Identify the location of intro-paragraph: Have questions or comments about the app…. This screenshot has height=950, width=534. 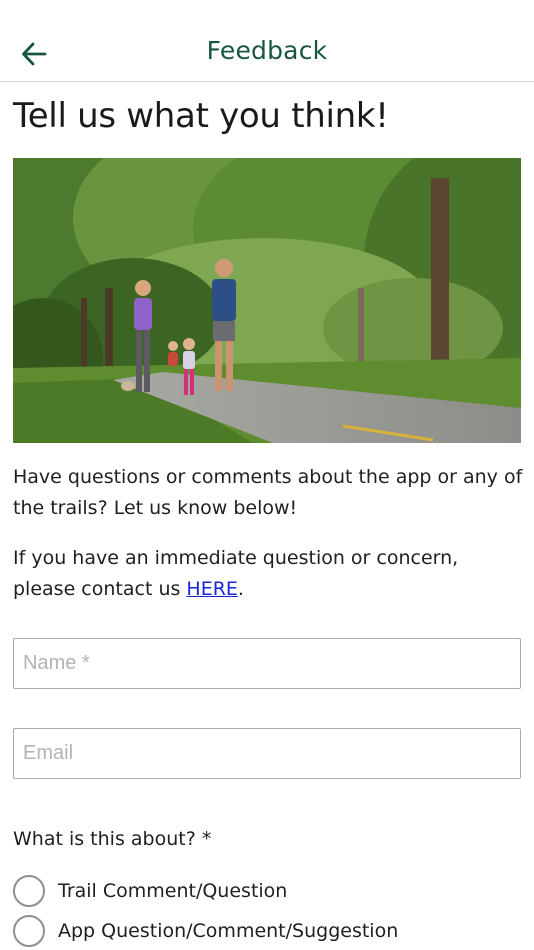
(268, 492).